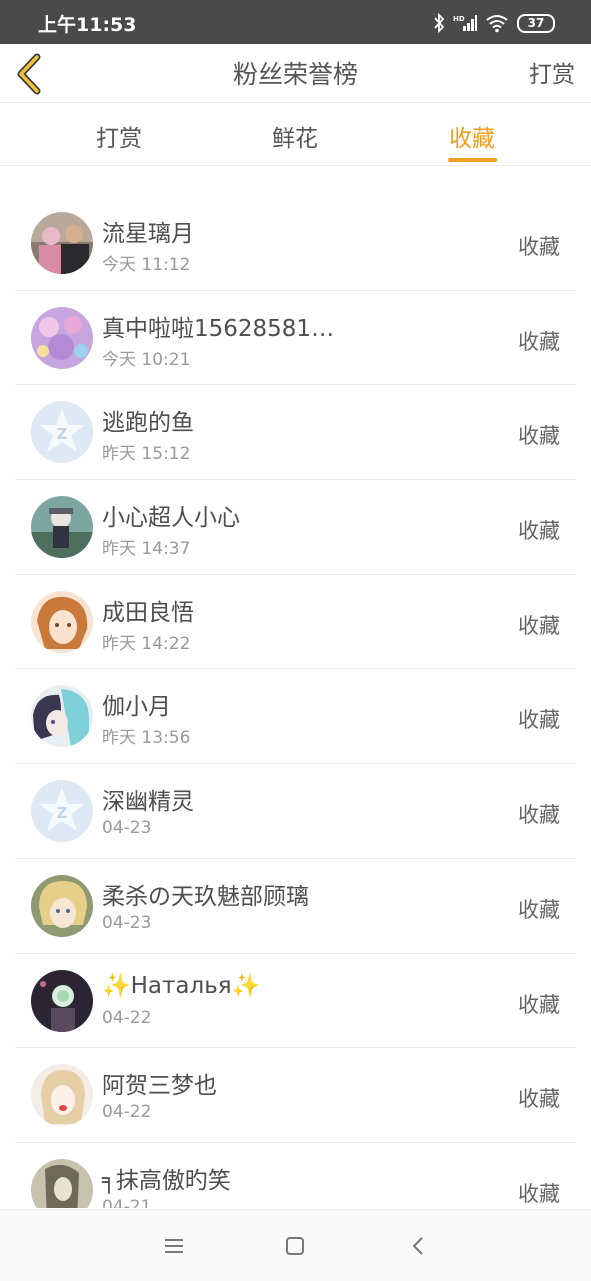  I want to click on back-triangle-icon, so click(417, 1246).